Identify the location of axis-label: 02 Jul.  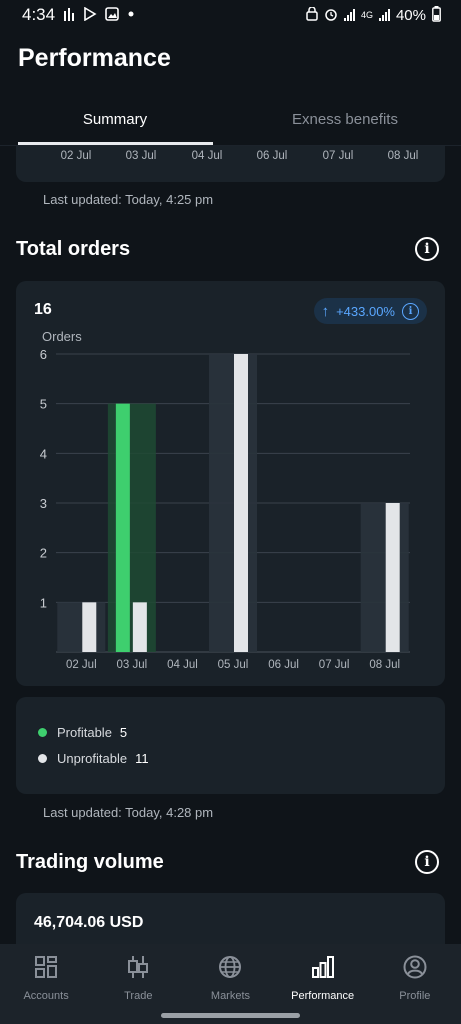
(76, 156).